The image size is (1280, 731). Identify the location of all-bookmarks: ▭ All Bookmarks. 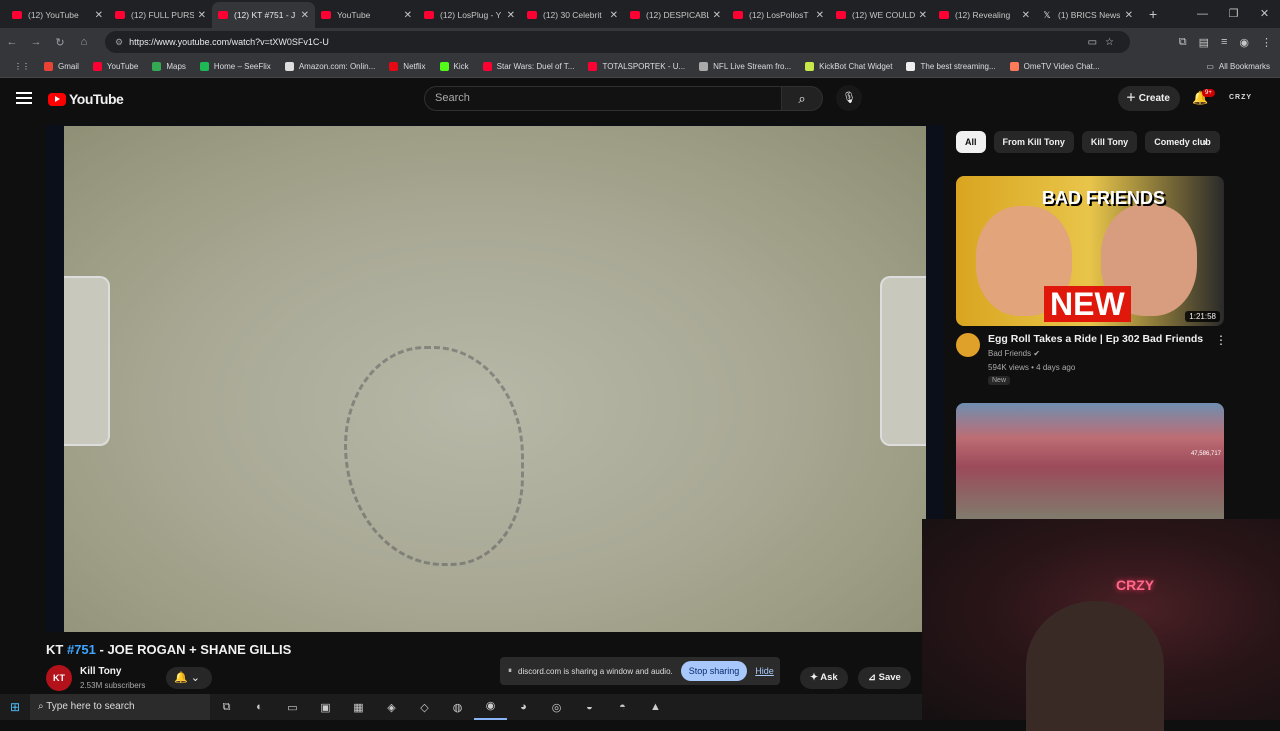
(1238, 66).